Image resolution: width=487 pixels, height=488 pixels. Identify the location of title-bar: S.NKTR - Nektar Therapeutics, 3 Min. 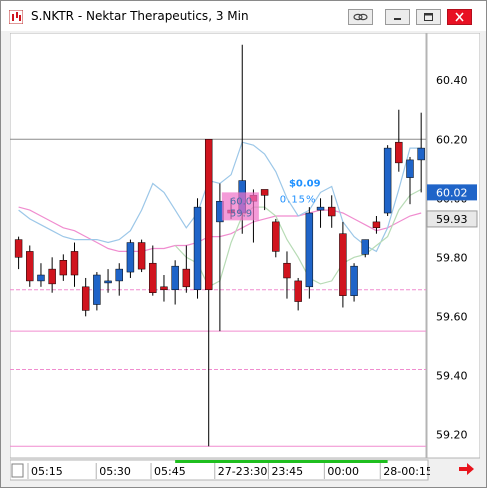
(243, 16).